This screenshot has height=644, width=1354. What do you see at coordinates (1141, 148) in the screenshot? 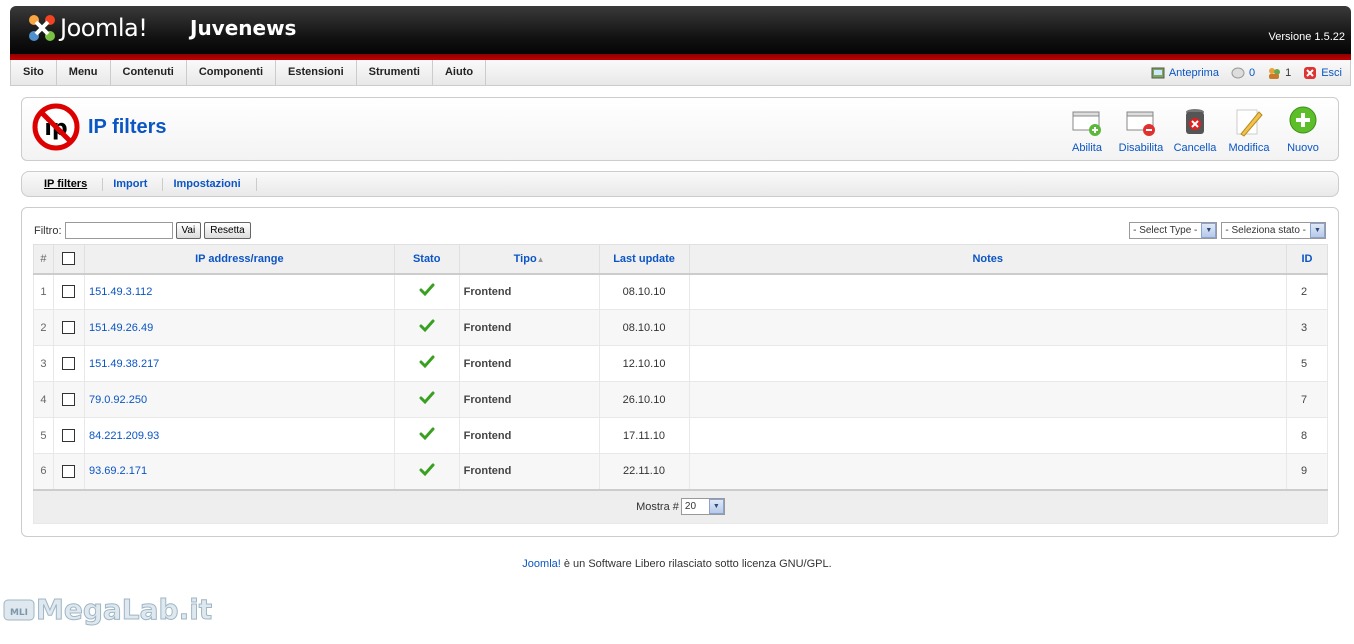
I see `disable-label: Disabilita` at bounding box center [1141, 148].